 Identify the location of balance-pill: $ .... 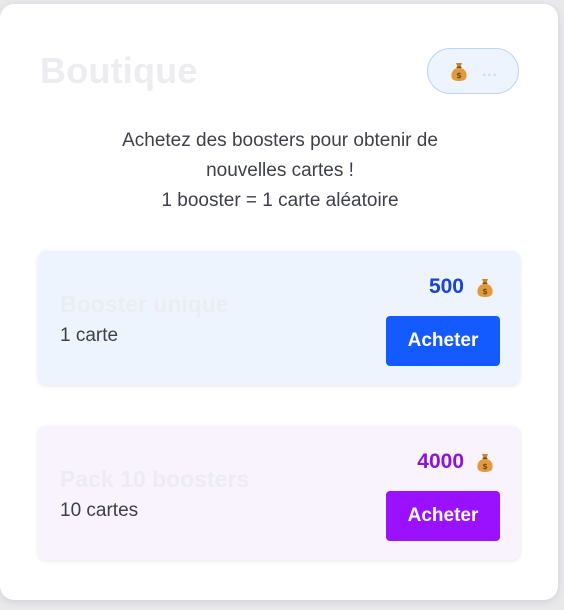
(473, 71).